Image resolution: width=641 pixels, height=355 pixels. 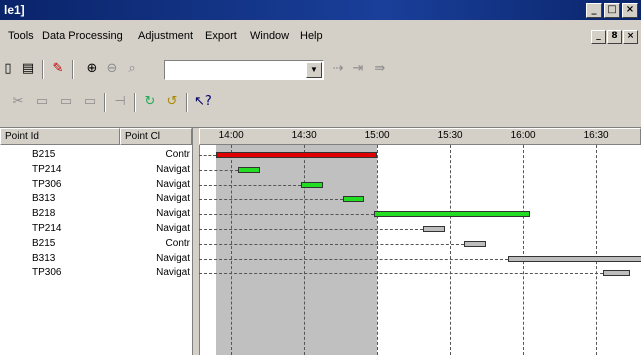 I want to click on open-icon: ▯, so click(x=8, y=69).